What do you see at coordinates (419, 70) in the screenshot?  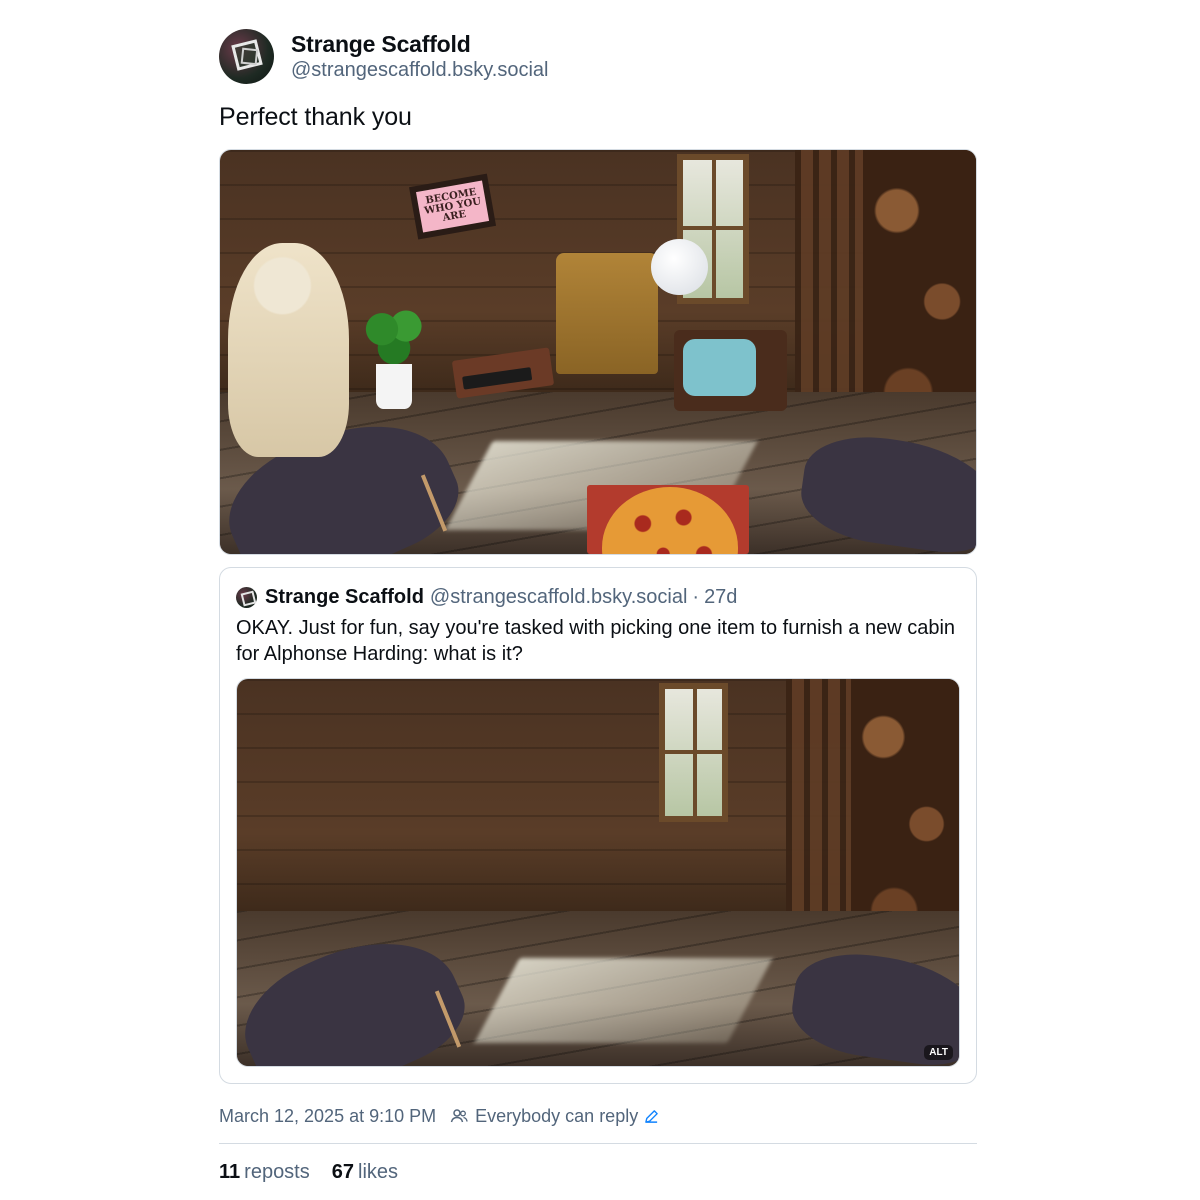 I see `author-handle: @strangescaffold.bsky.social` at bounding box center [419, 70].